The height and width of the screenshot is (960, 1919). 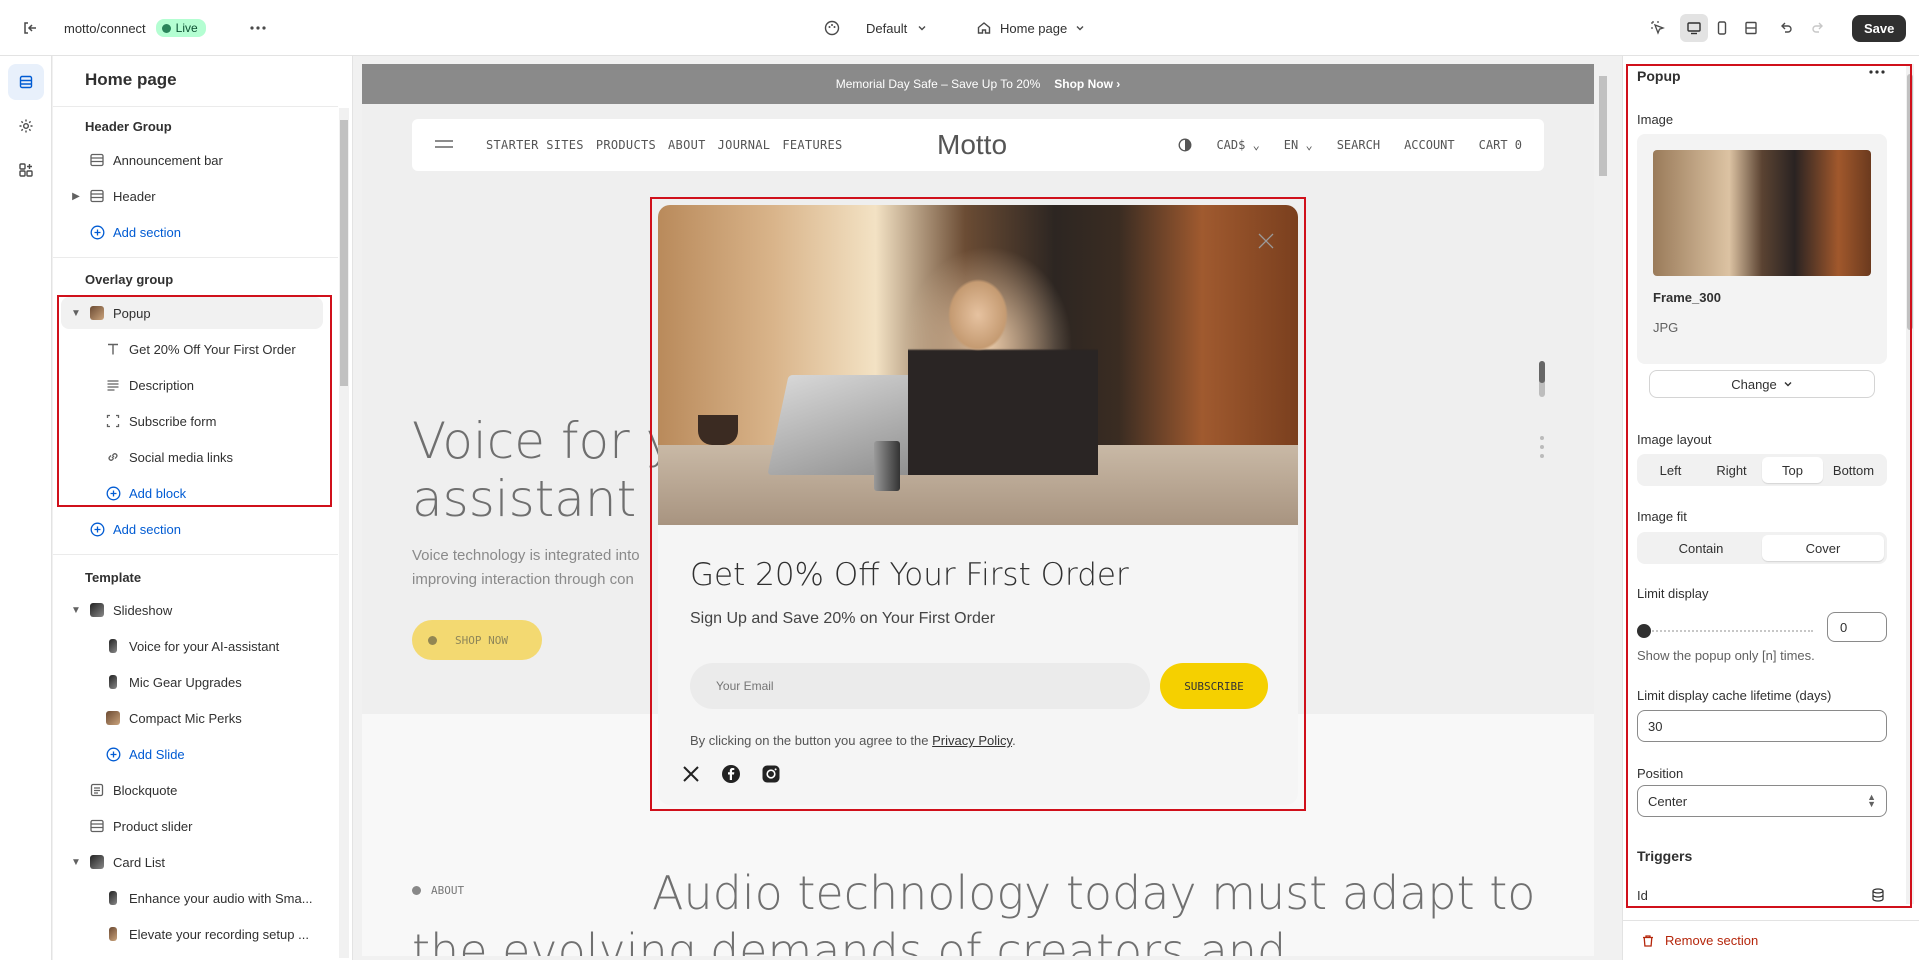 I want to click on layout-option-top: Top, so click(x=1792, y=470).